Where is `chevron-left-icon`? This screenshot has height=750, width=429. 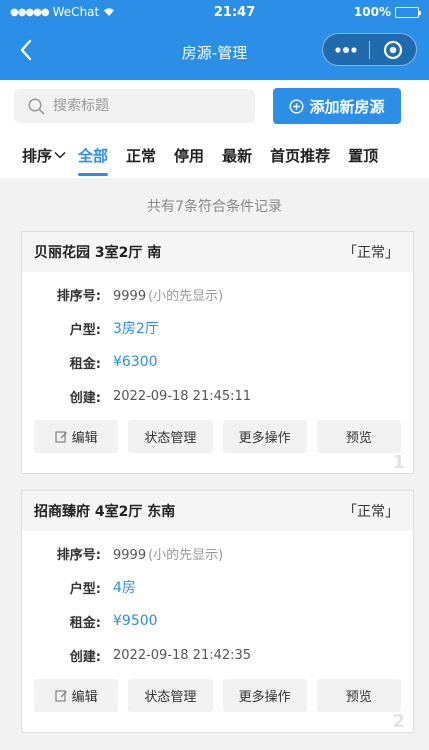 chevron-left-icon is located at coordinates (26, 50).